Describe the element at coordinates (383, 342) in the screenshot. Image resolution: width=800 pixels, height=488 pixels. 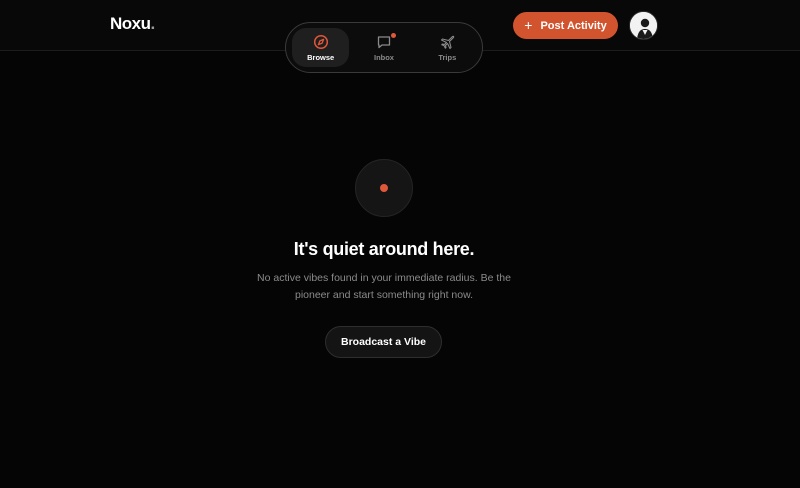
I see `broadcast-vibe-button: Broadcast a Vibe` at that location.